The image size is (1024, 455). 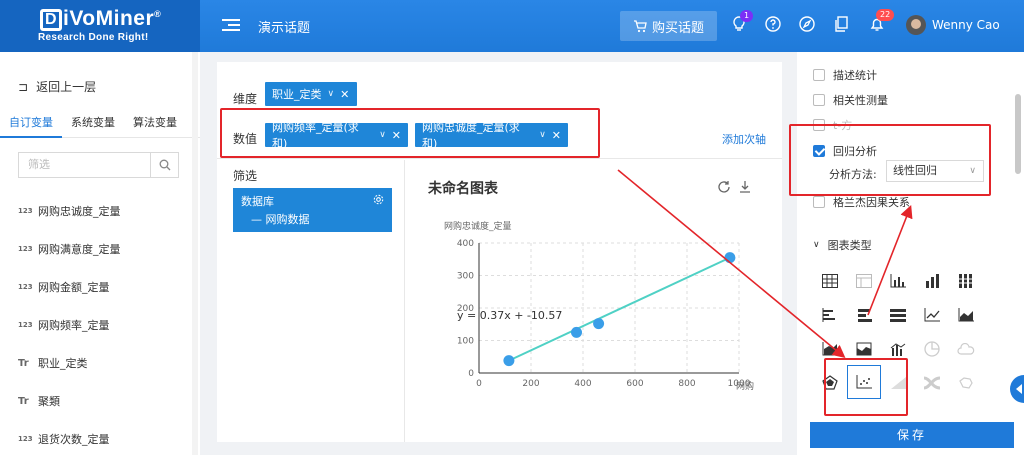 What do you see at coordinates (830, 281) in the screenshot?
I see `table-chart-icon` at bounding box center [830, 281].